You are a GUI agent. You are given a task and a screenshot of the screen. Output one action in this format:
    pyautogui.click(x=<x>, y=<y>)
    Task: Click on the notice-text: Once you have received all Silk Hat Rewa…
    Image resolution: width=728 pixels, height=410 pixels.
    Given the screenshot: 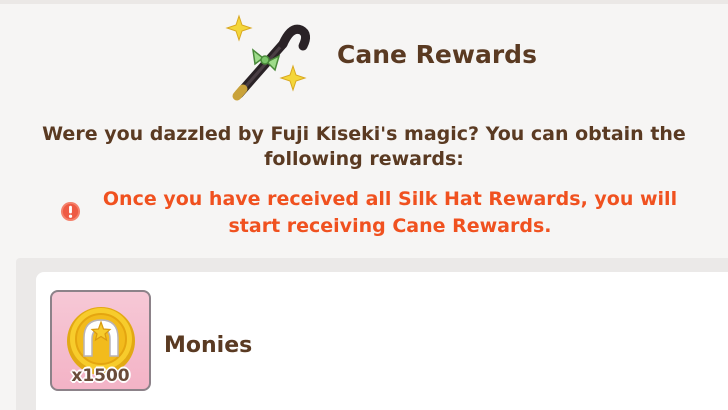 What is the action you would take?
    pyautogui.click(x=390, y=212)
    